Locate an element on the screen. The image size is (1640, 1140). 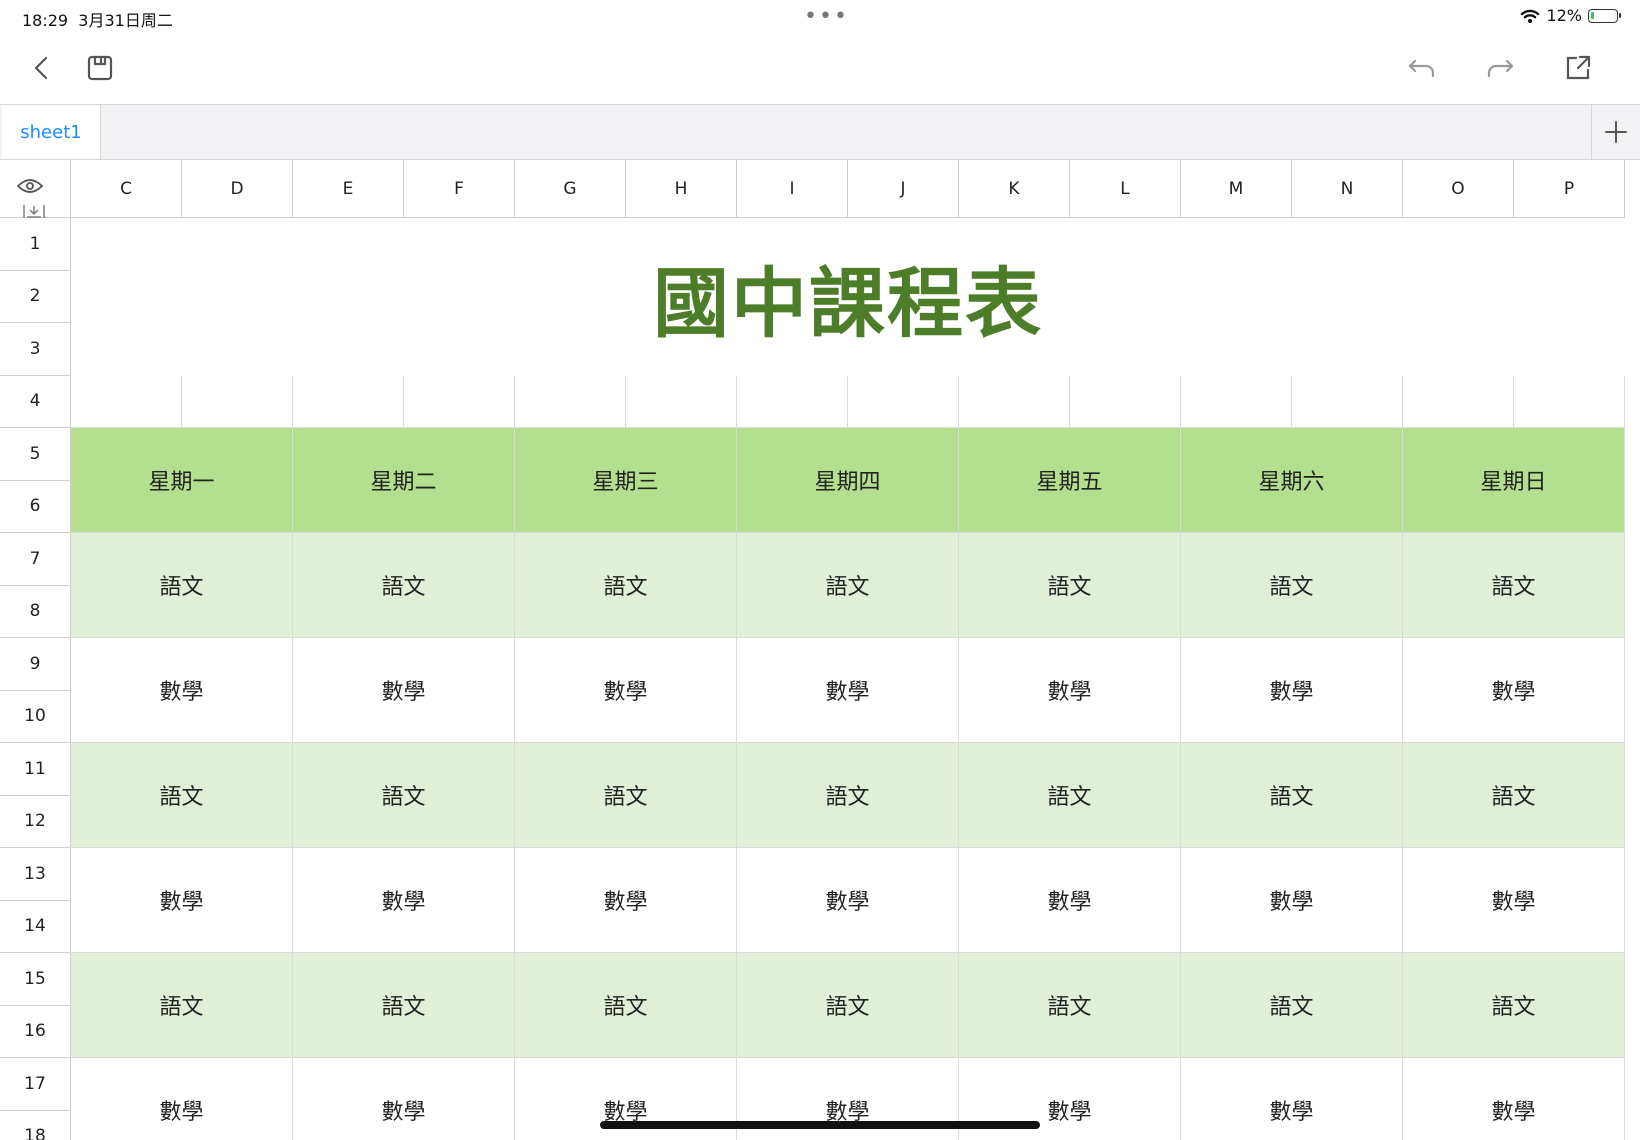
row-header: 12 is located at coordinates (35, 821).